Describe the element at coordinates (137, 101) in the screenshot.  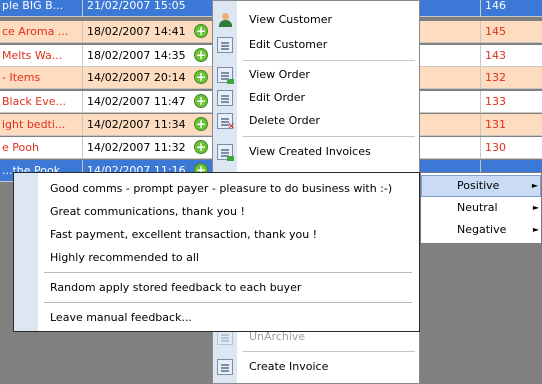
I see `date-cell: 14/02/2007 11:47` at that location.